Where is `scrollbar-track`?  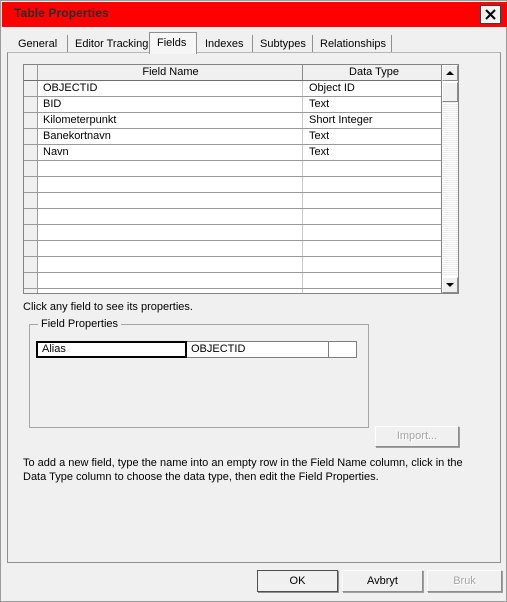
scrollbar-track is located at coordinates (450, 179).